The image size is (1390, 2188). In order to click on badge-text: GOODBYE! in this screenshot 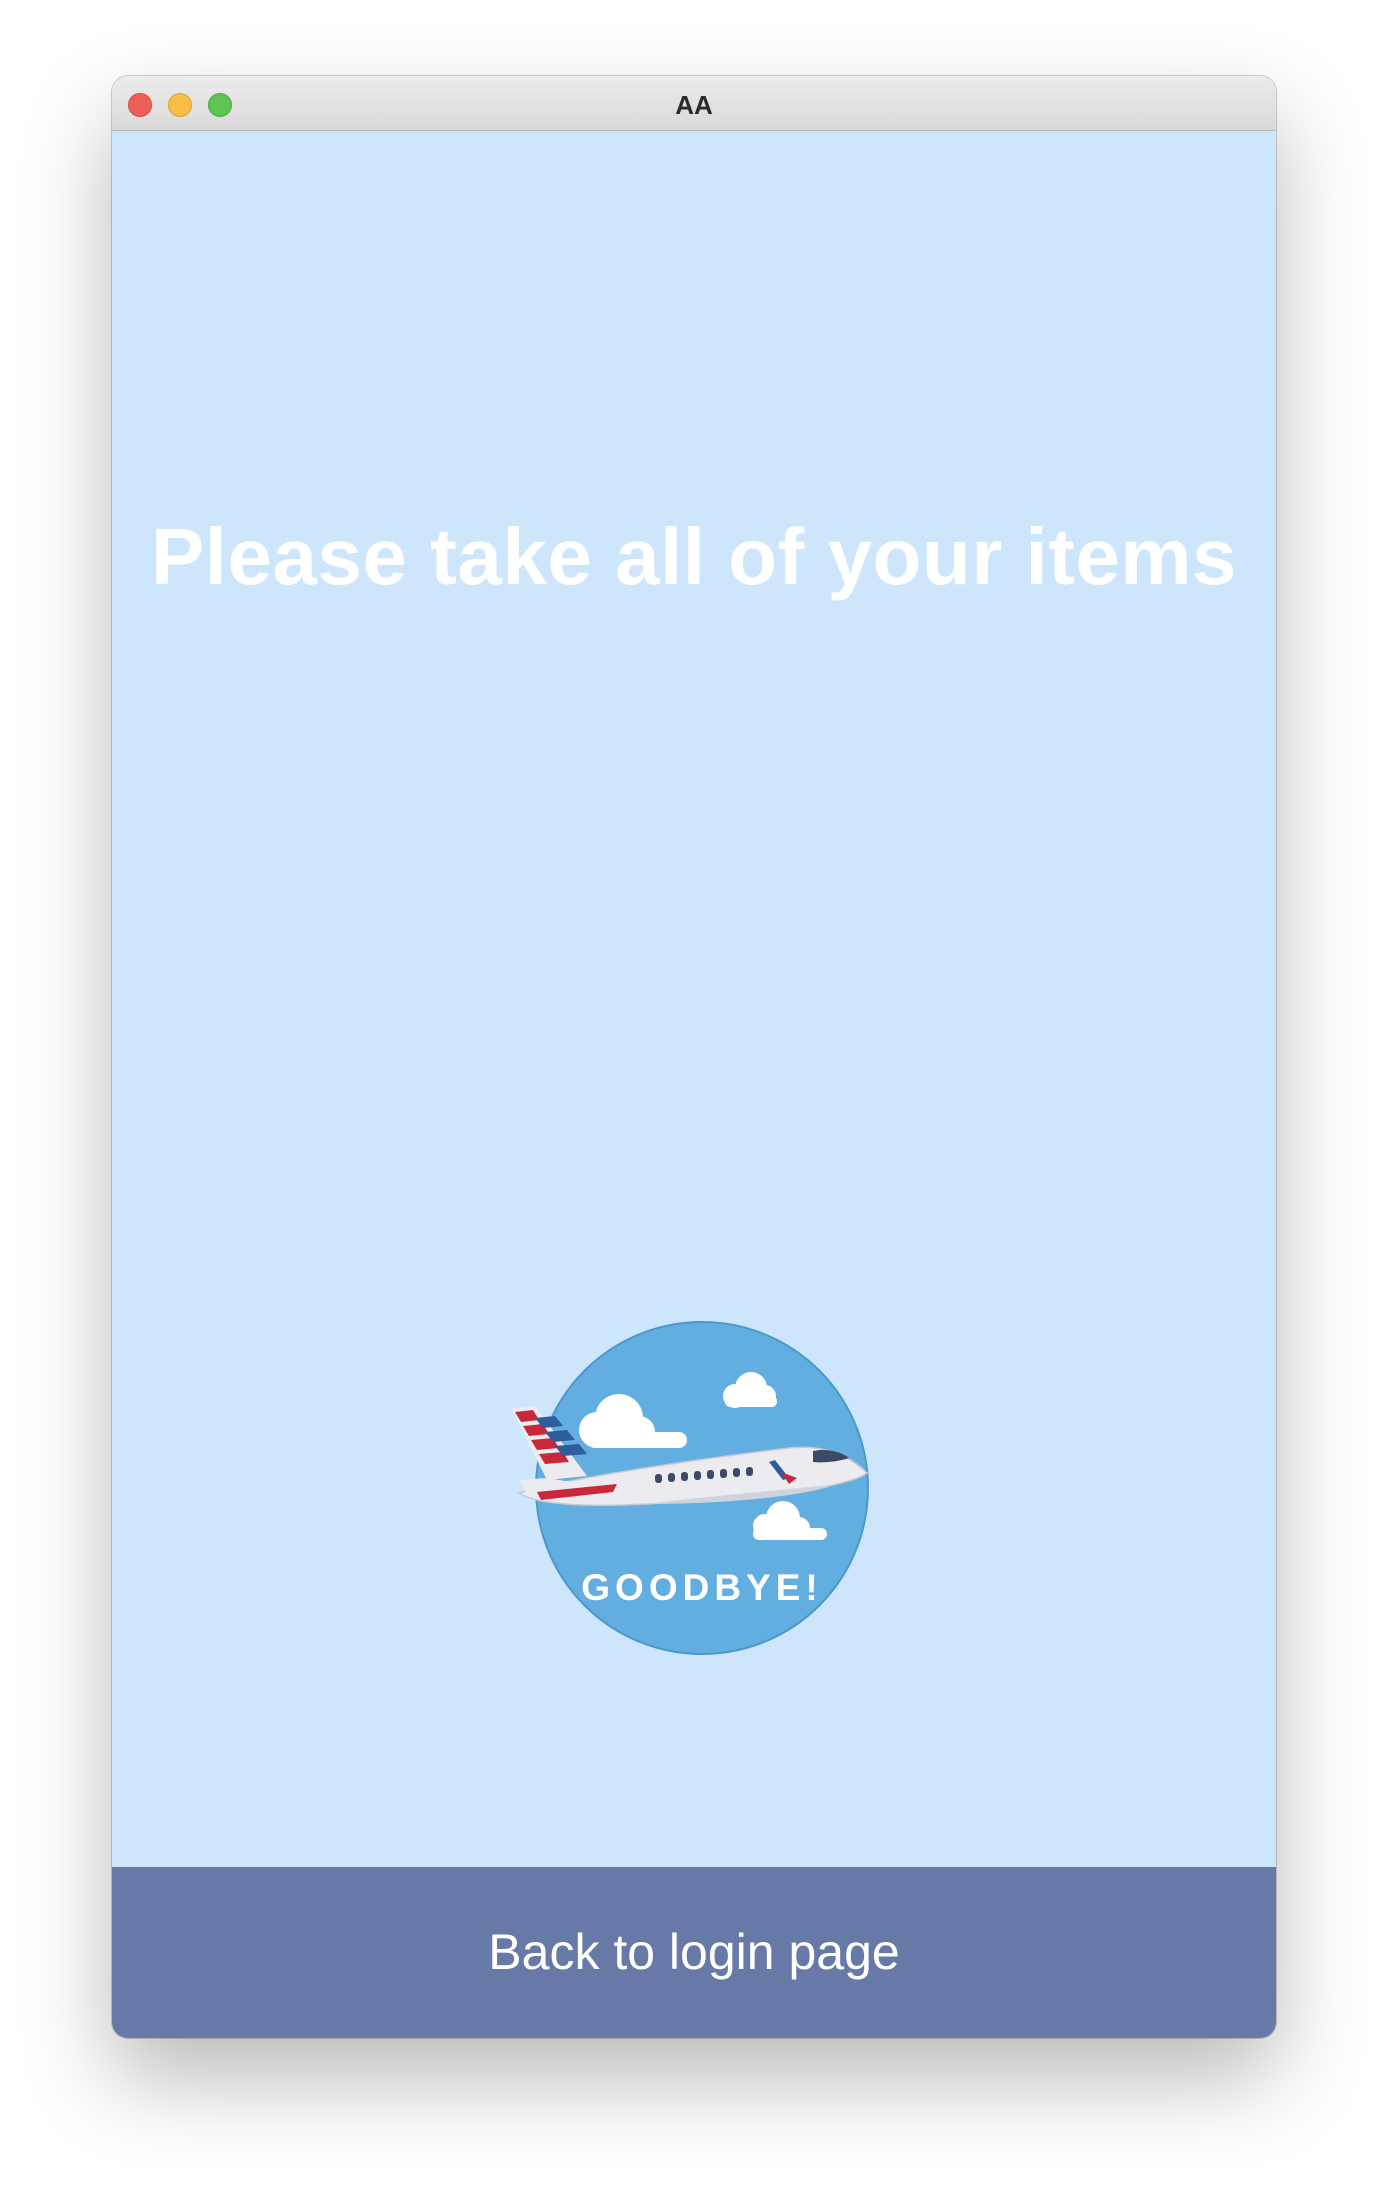, I will do `click(701, 1587)`.